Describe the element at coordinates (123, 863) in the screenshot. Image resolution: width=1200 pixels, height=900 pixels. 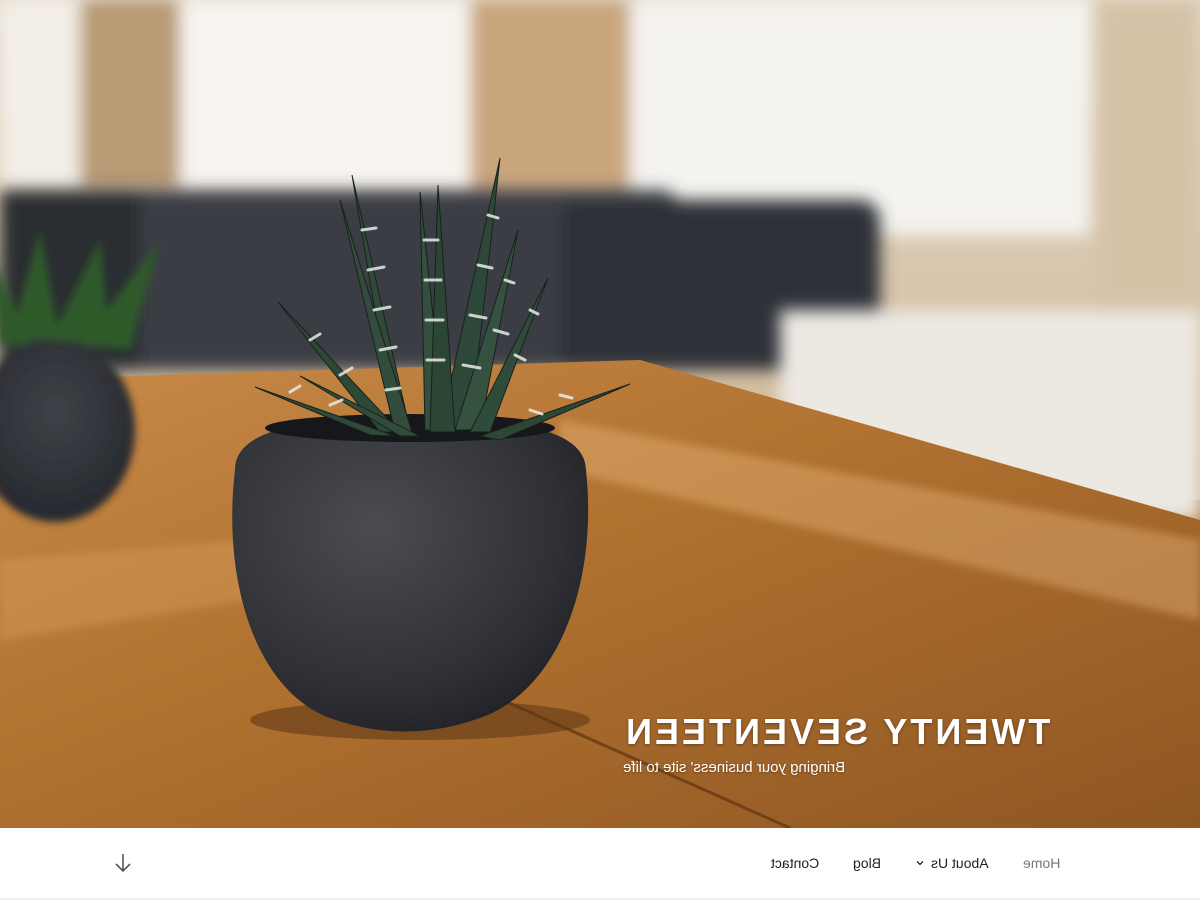
I see `arrow-down-icon` at that location.